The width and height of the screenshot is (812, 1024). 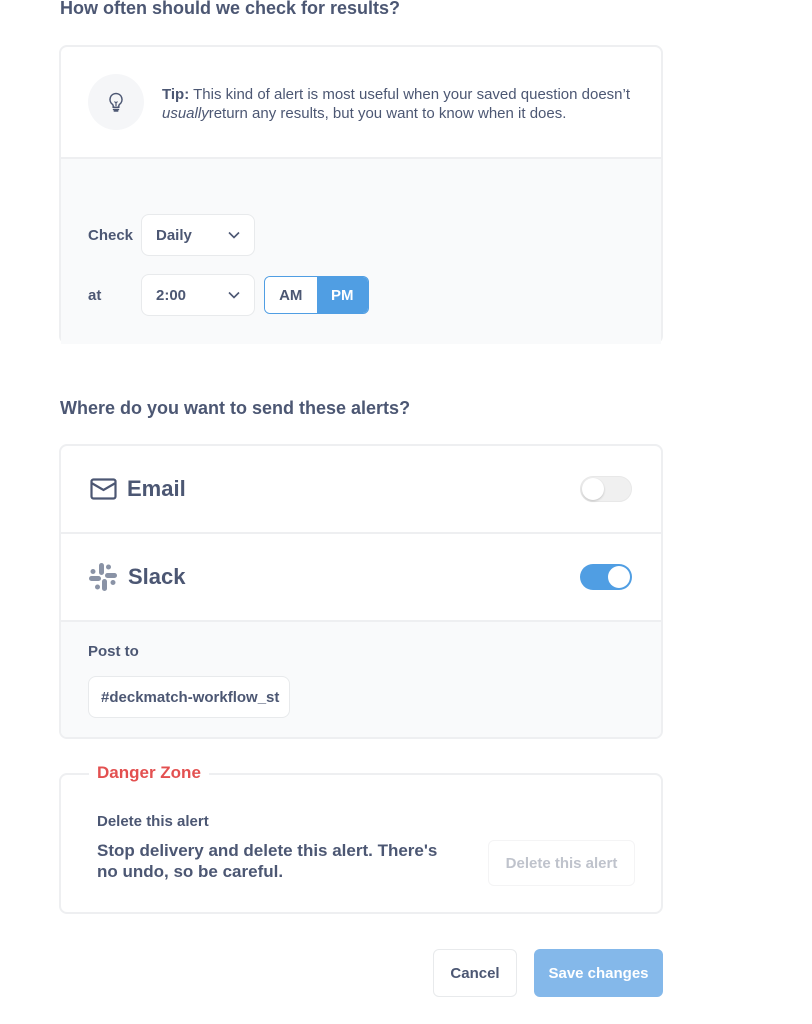 I want to click on slack-label: Slack, so click(x=157, y=576).